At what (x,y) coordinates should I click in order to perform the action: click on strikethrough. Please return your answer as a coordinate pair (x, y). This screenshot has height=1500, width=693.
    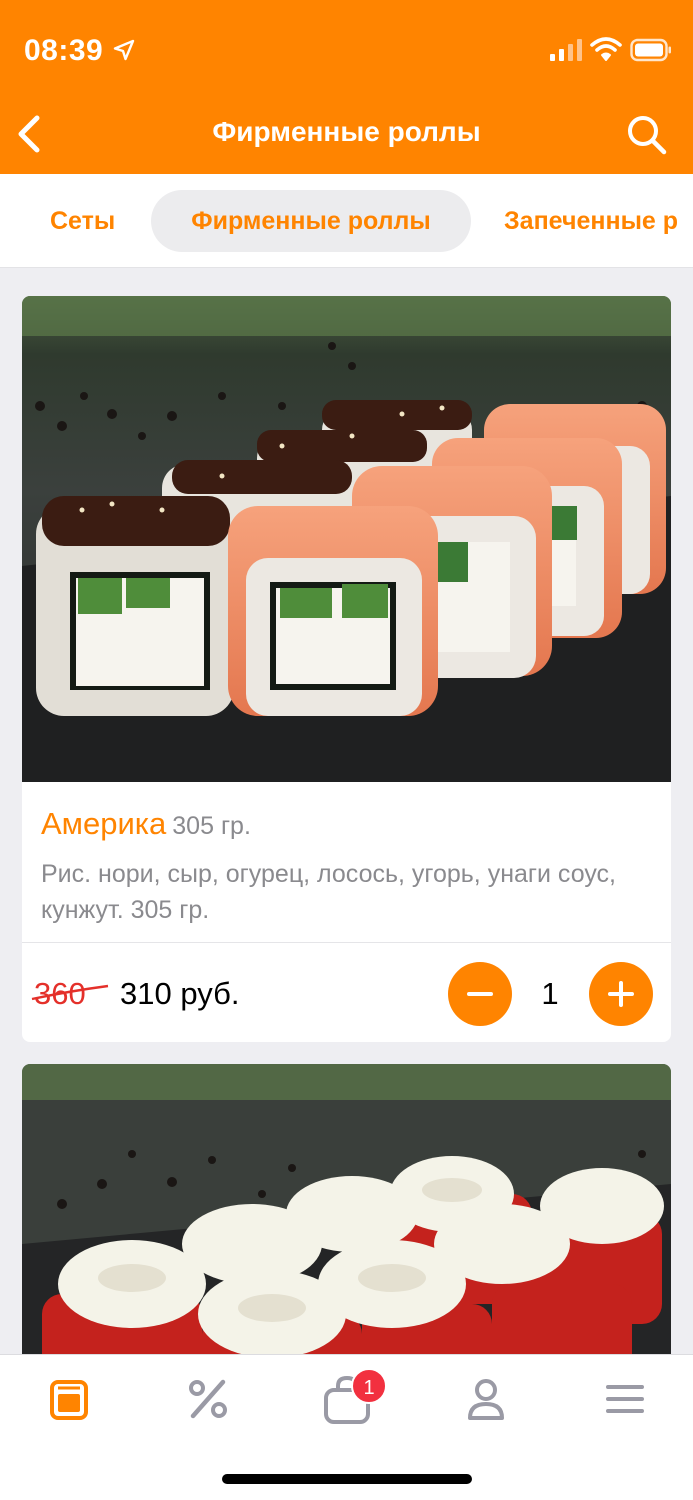
    Looking at the image, I should click on (70, 992).